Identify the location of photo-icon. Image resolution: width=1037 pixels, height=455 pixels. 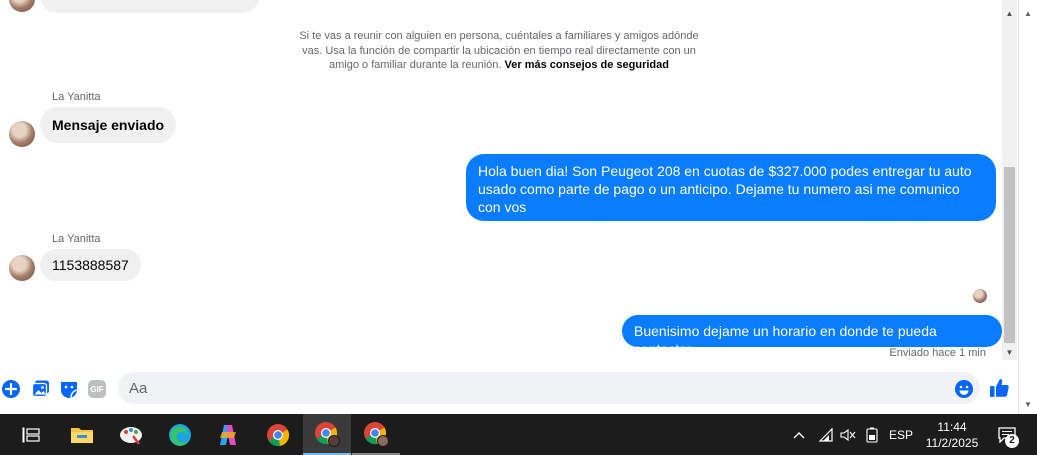
(41, 389).